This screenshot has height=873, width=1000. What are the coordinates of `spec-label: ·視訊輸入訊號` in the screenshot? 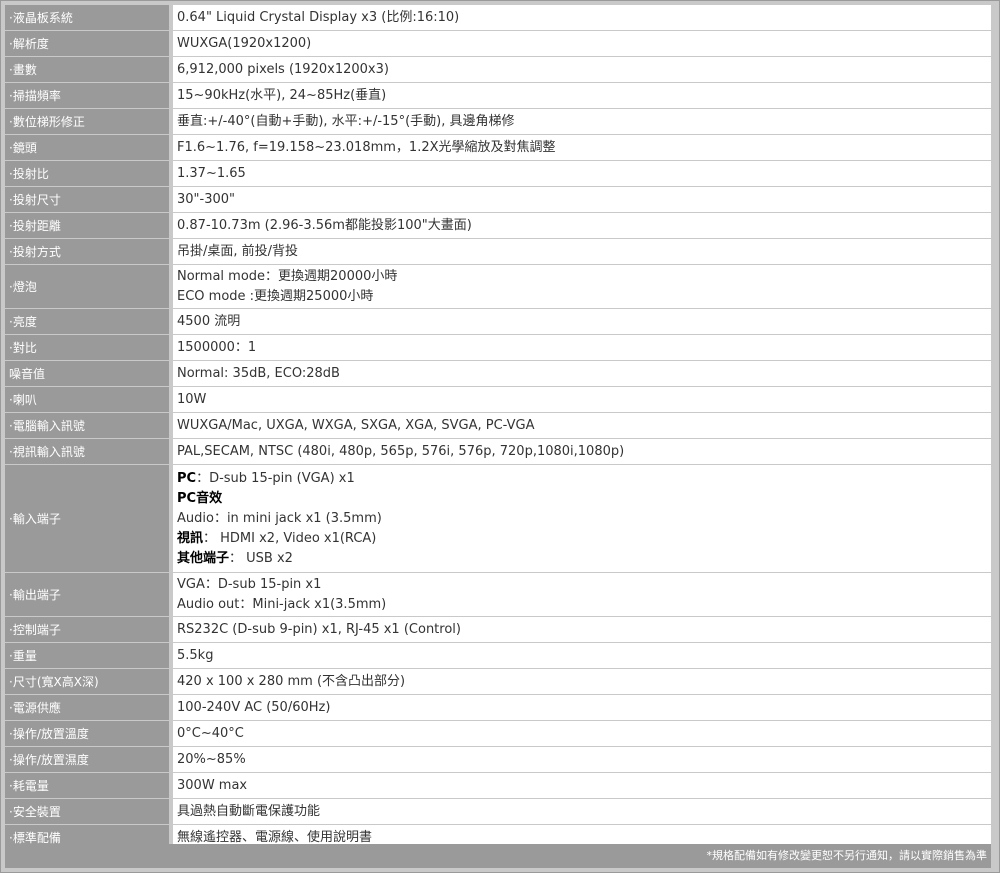 It's located at (89, 452).